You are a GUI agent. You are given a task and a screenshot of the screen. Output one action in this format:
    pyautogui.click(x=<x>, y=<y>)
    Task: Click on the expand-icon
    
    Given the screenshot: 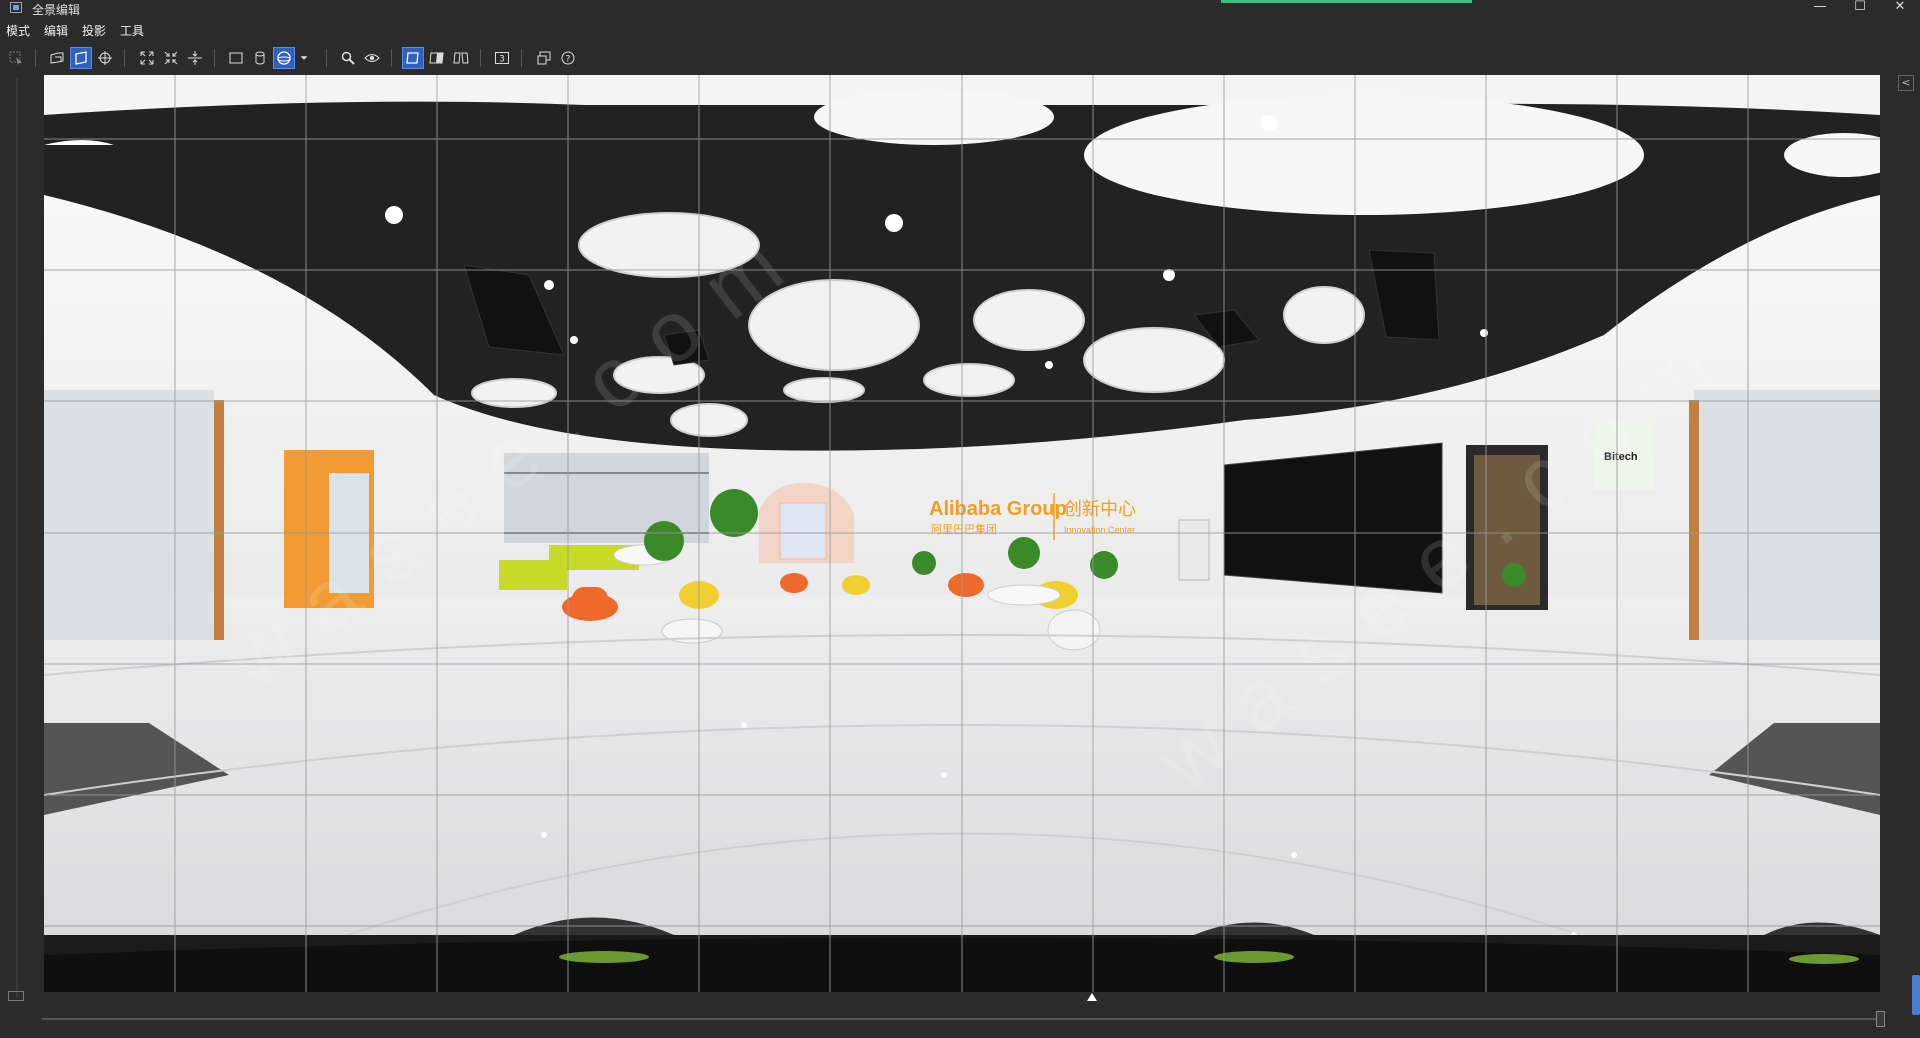 What is the action you would take?
    pyautogui.click(x=147, y=58)
    